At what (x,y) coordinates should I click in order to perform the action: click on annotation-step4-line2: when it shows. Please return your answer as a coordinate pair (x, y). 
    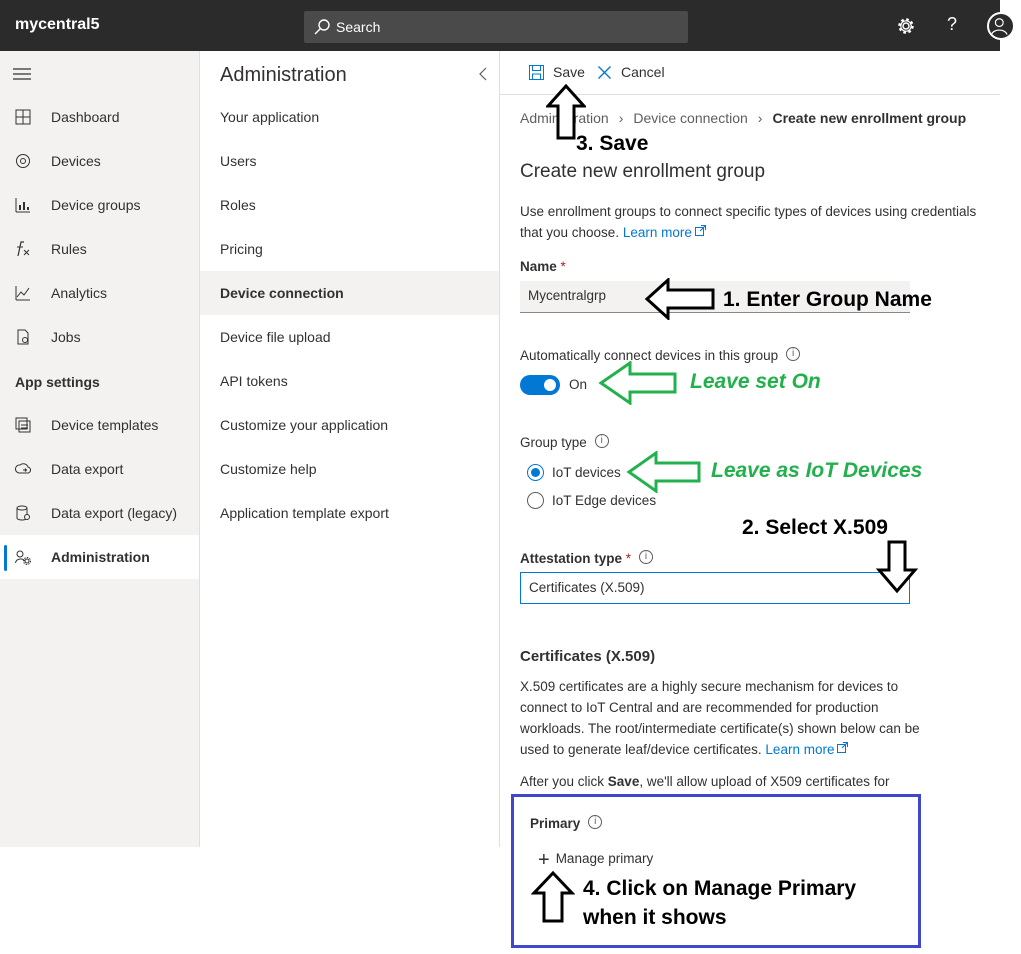
    Looking at the image, I should click on (655, 917).